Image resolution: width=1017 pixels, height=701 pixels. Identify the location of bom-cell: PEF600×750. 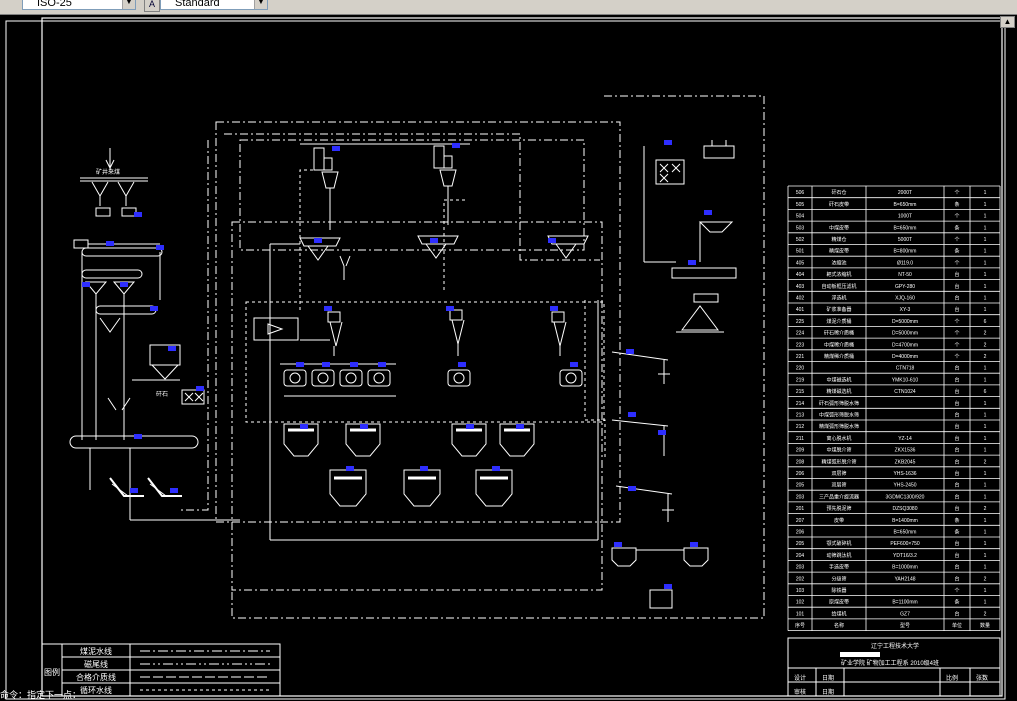
(905, 544).